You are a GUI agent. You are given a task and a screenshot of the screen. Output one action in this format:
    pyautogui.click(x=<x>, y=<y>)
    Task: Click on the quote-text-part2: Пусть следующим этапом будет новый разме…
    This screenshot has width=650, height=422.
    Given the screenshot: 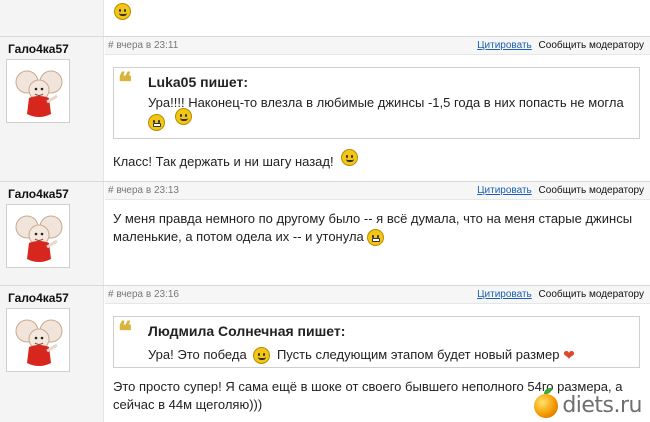 What is the action you would take?
    pyautogui.click(x=418, y=354)
    